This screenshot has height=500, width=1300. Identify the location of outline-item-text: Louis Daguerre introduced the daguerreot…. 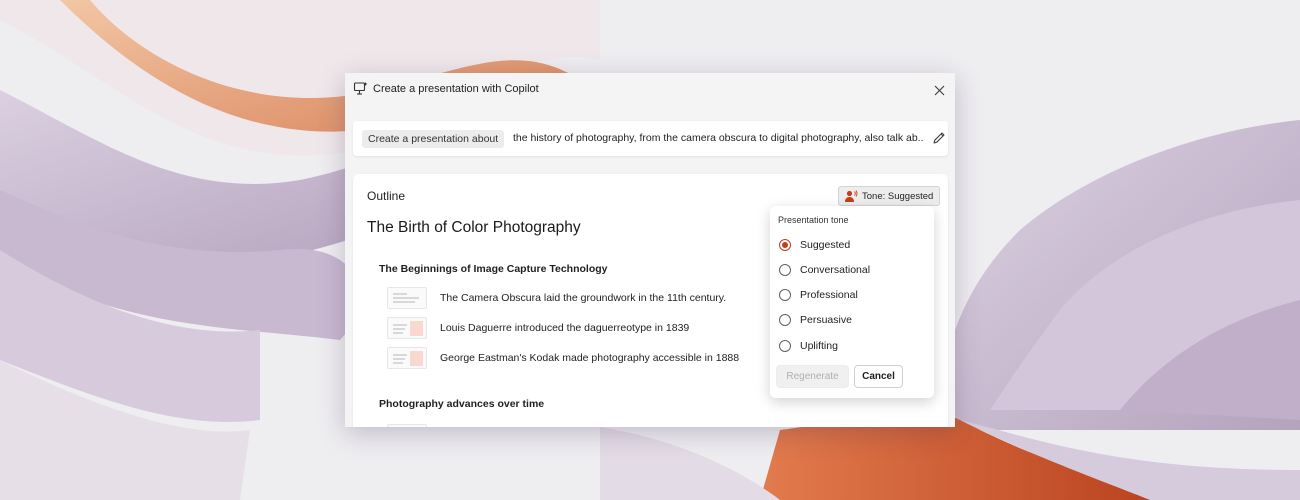
(565, 328).